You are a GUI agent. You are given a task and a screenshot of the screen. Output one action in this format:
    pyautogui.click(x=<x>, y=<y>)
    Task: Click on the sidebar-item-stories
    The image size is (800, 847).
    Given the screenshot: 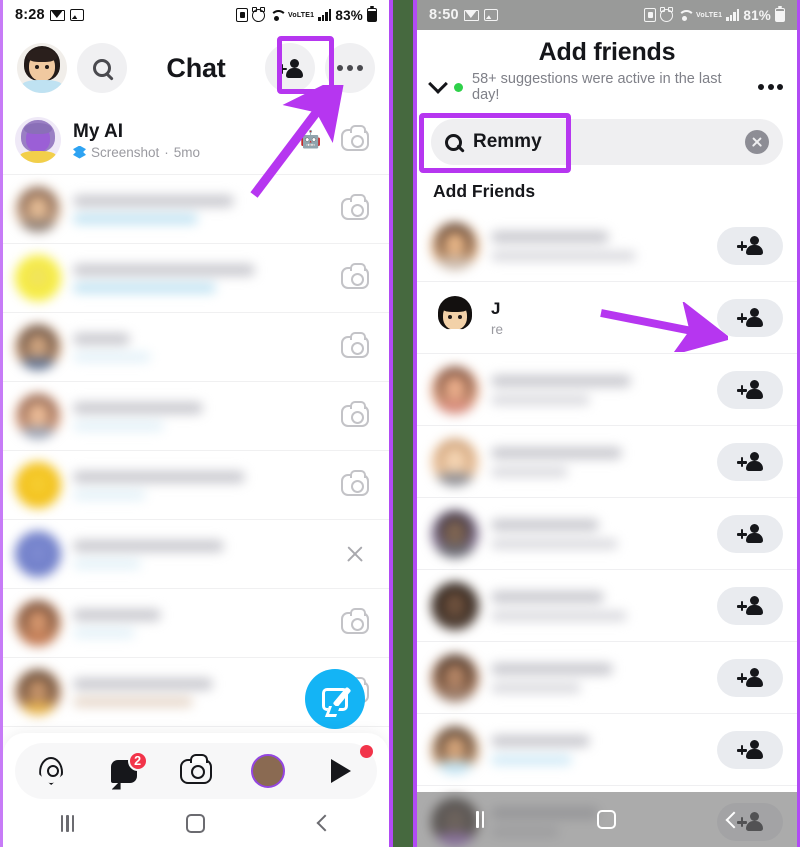 What is the action you would take?
    pyautogui.click(x=268, y=771)
    